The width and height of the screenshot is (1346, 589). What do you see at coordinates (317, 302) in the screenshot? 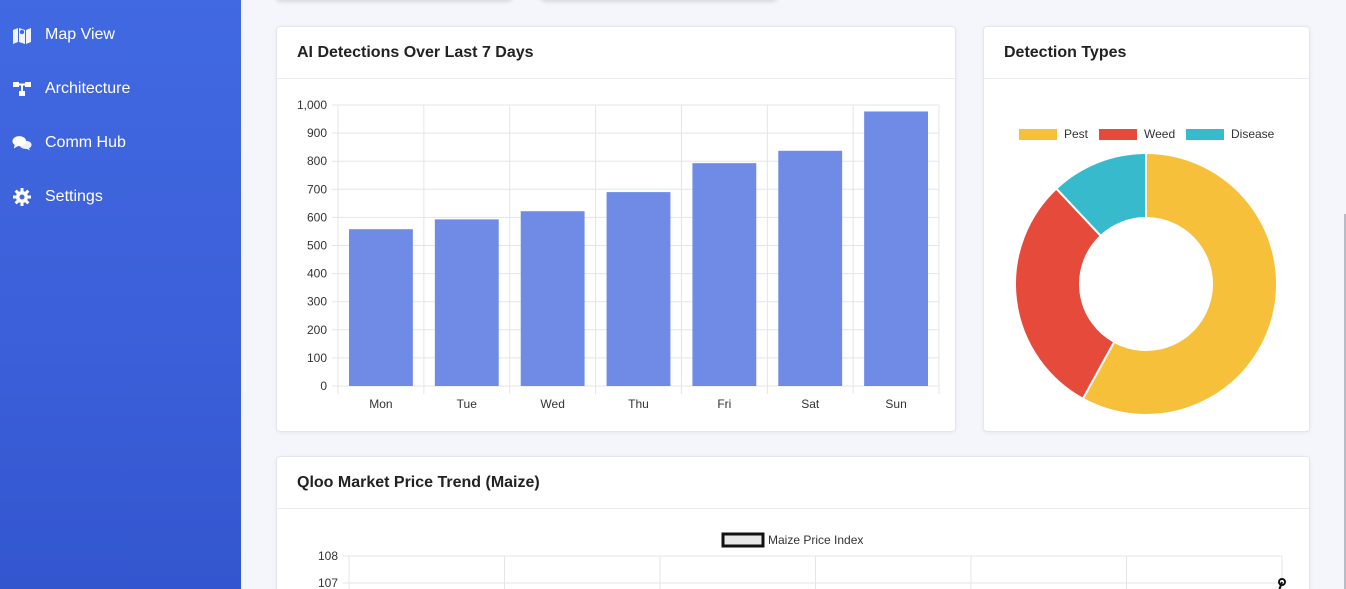
I see `y-tick-label: 300` at bounding box center [317, 302].